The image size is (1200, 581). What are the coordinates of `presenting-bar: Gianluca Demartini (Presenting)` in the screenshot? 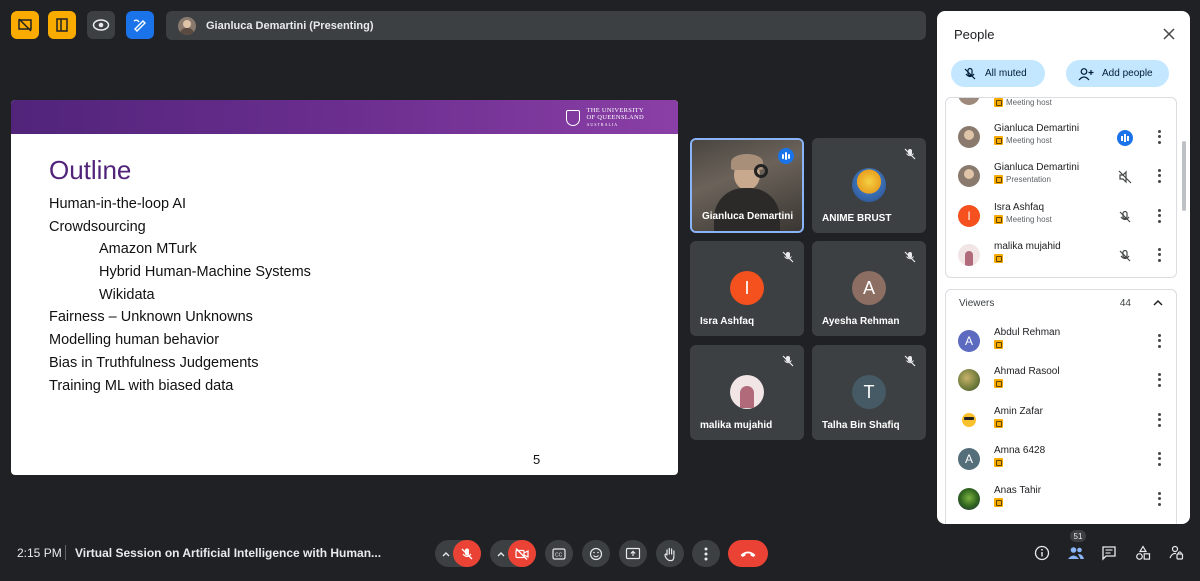 It's located at (546, 25).